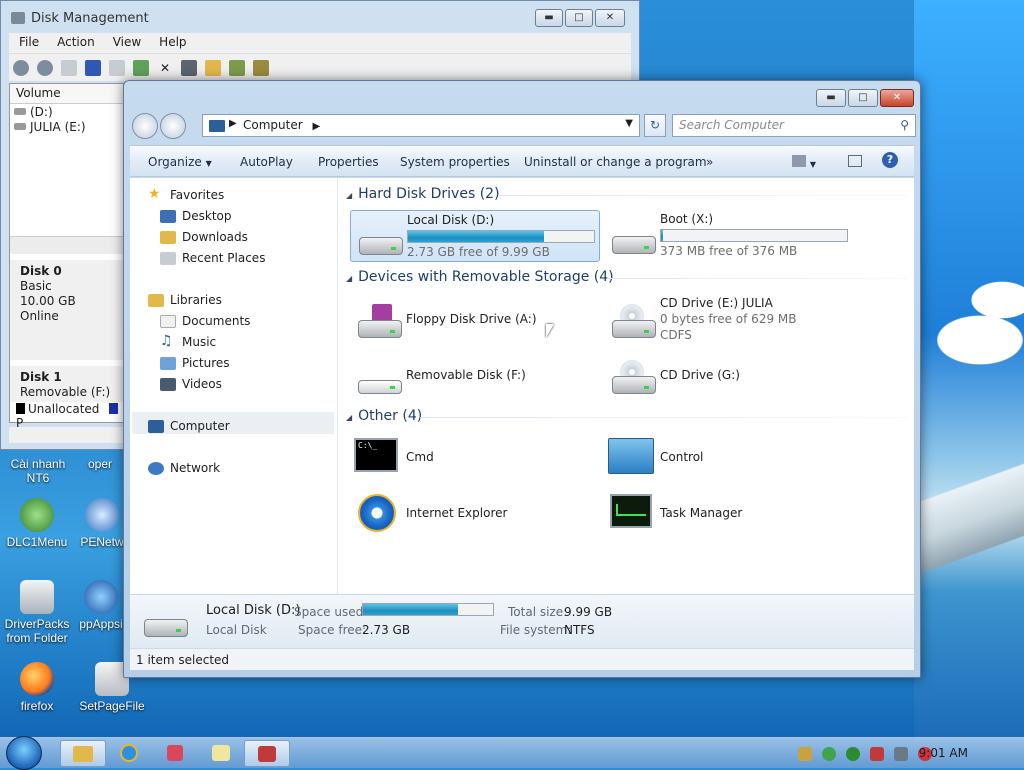 The width and height of the screenshot is (1024, 770). Describe the element at coordinates (173, 126) in the screenshot. I see `forward-button` at that location.